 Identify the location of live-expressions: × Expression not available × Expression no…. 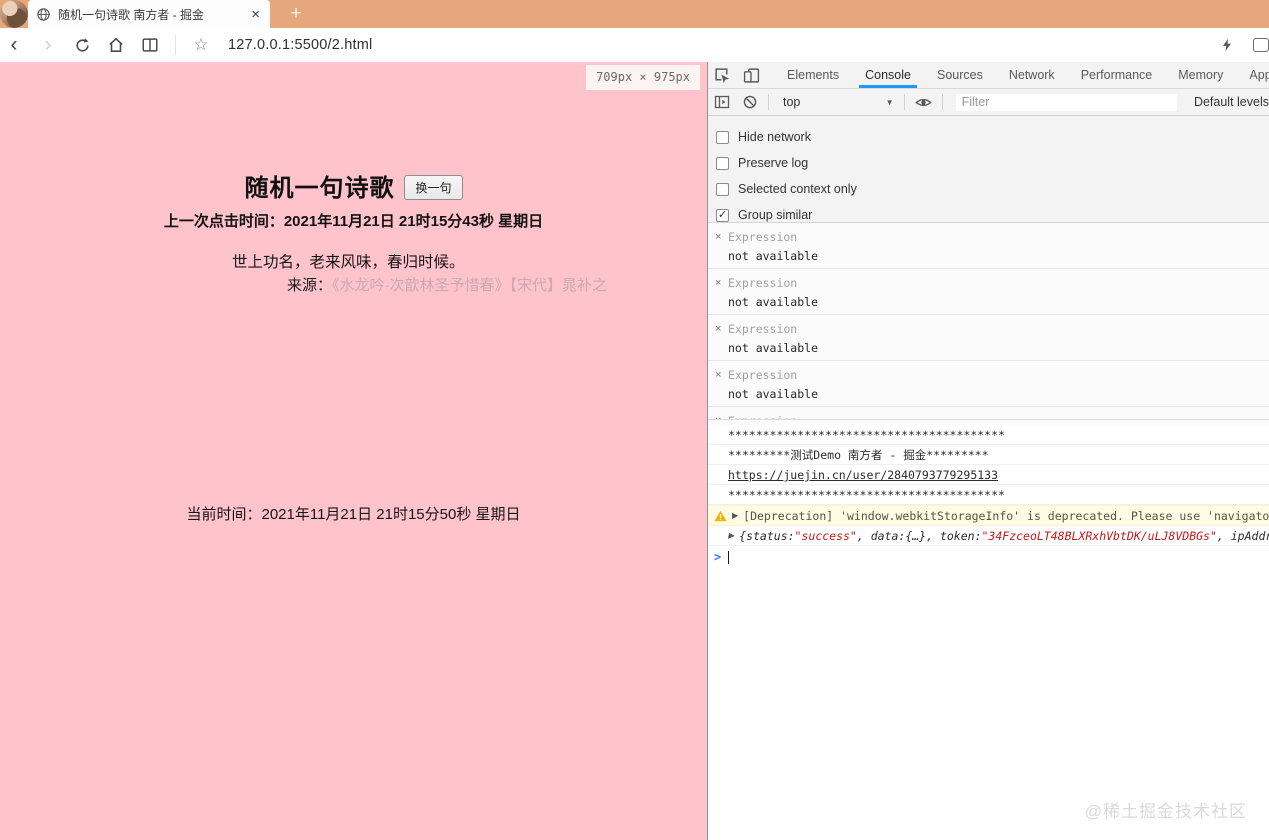
(988, 324).